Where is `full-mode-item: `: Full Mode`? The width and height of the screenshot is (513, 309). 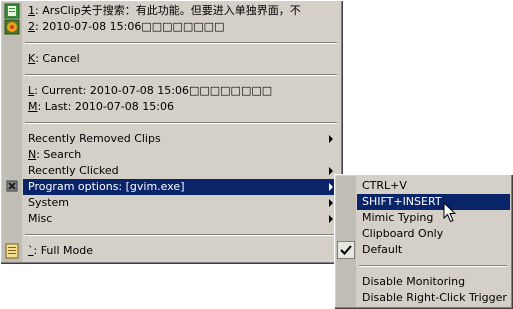 full-mode-item: `: Full Mode is located at coordinates (181, 251).